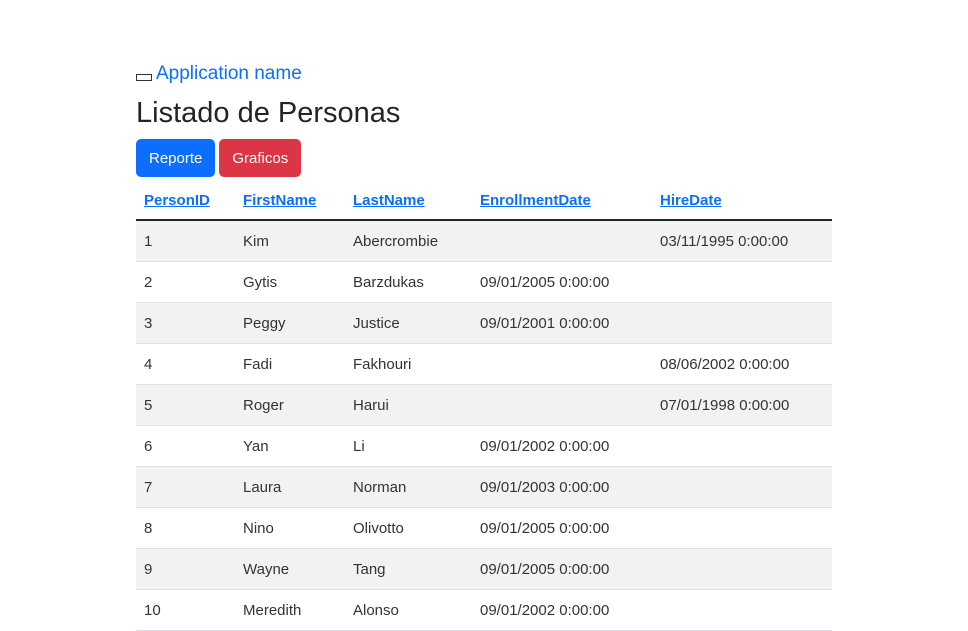  What do you see at coordinates (691, 200) in the screenshot?
I see `sort-link-hiredate: HireDate` at bounding box center [691, 200].